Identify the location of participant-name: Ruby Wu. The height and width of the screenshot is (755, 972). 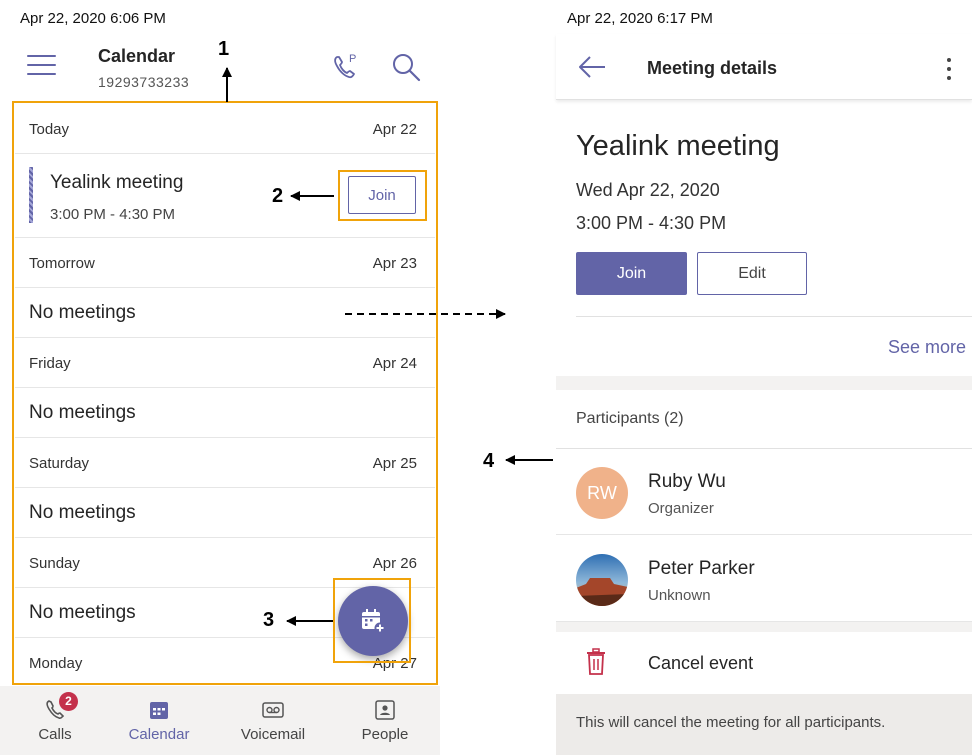
(687, 481).